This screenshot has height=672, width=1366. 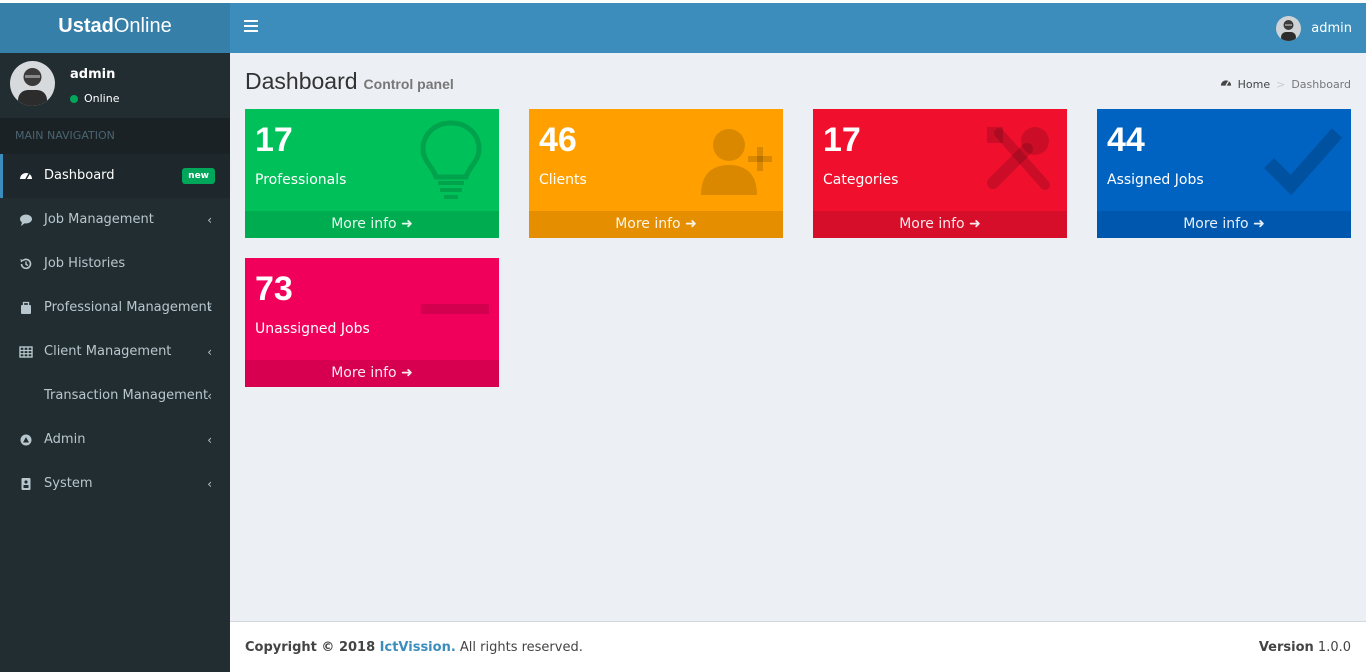 I want to click on breadcrumb: Home > Dashboard, so click(x=1285, y=84).